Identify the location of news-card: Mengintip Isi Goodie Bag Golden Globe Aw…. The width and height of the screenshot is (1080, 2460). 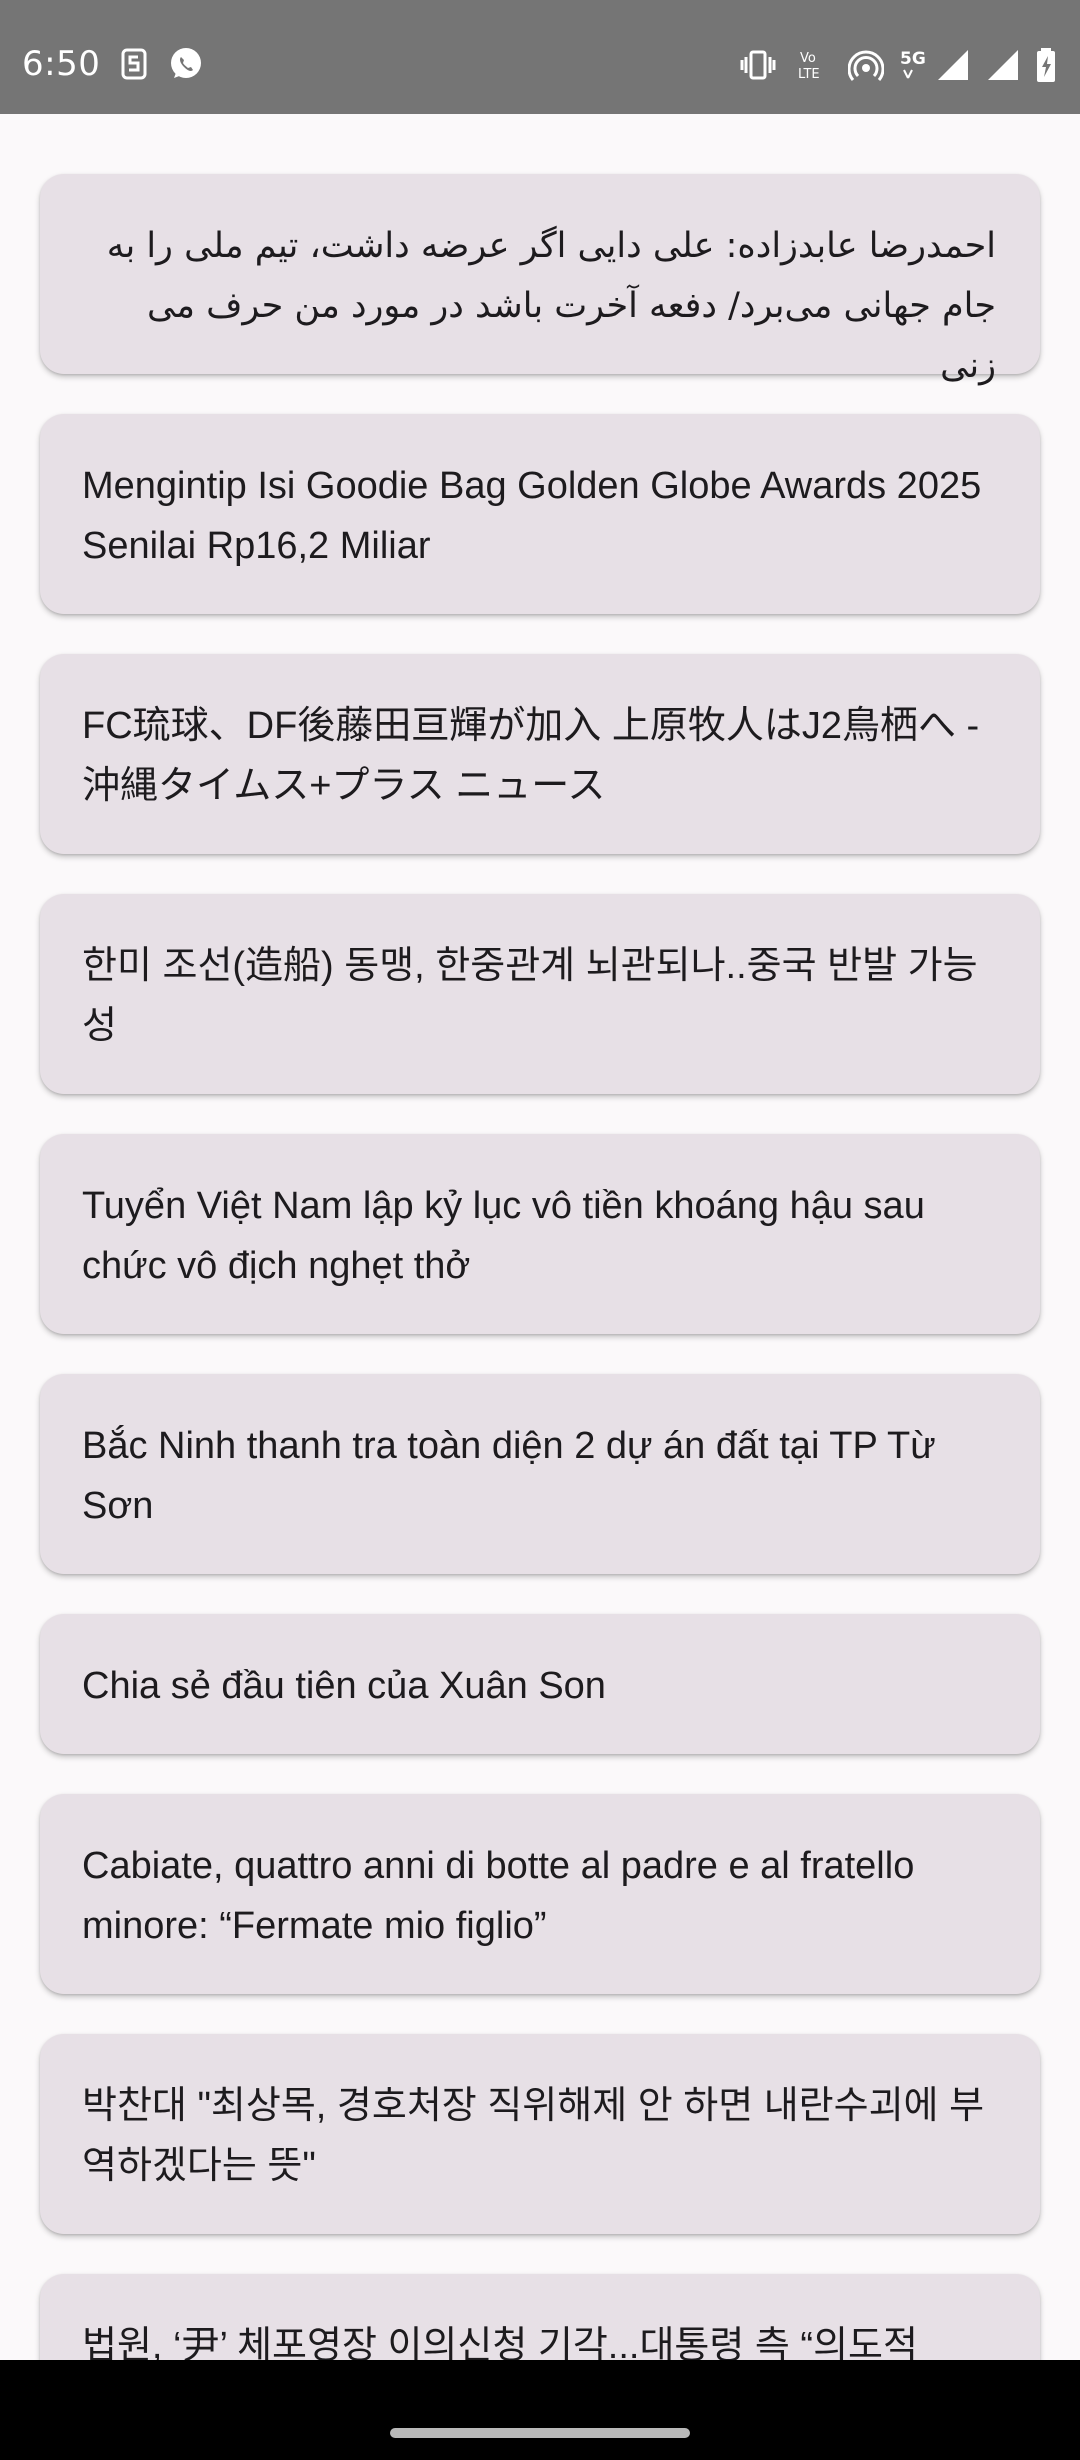
(540, 514).